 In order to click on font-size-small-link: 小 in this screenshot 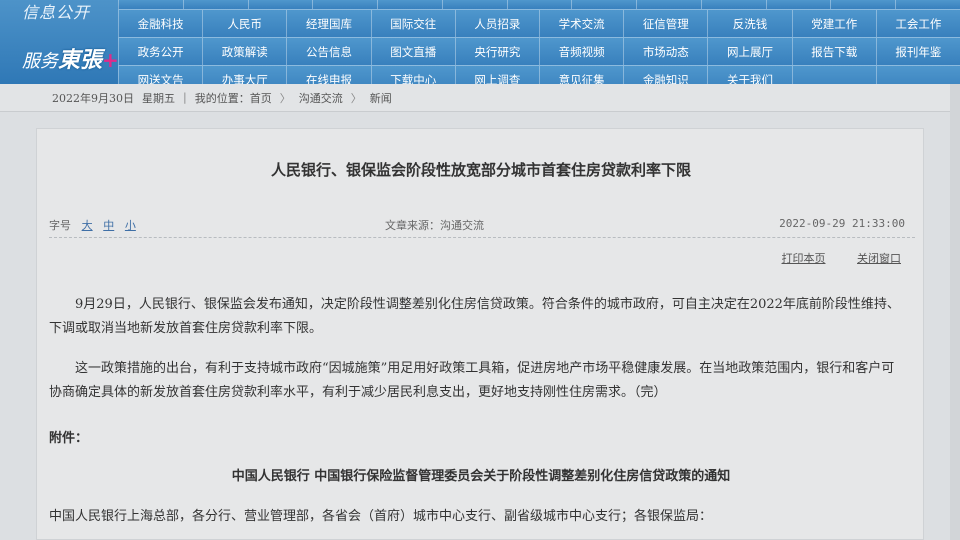, I will do `click(130, 225)`.